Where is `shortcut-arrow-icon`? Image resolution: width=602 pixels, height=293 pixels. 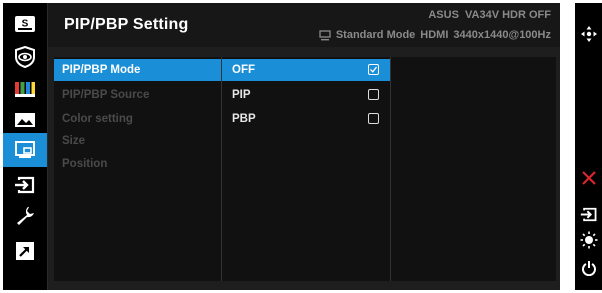
shortcut-arrow-icon is located at coordinates (25, 251).